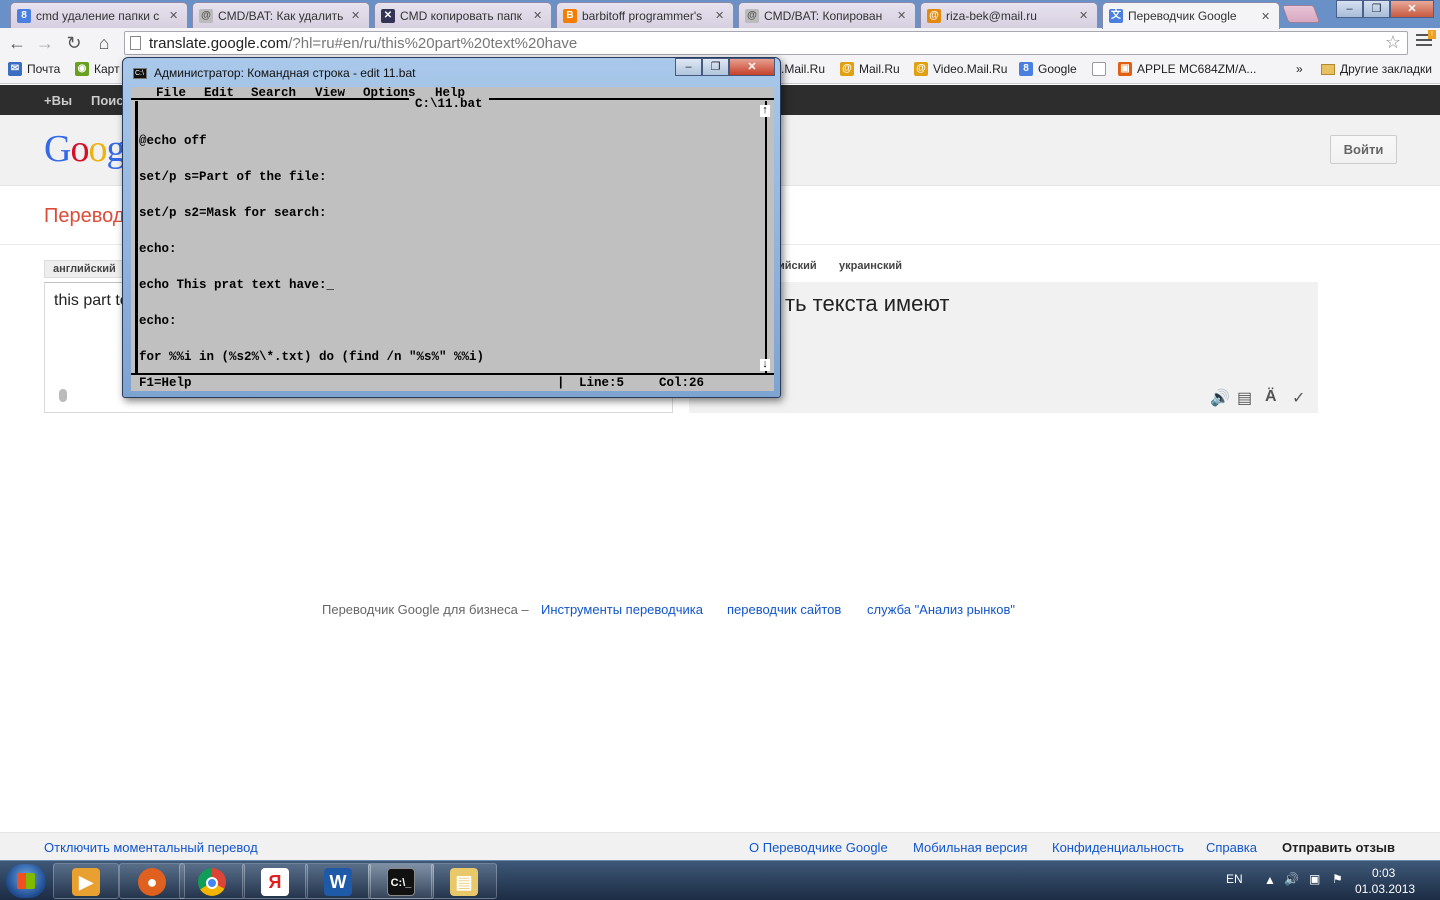  I want to click on browser-tab: @ CMD/BAT: Как удалить ✕, so click(281, 15).